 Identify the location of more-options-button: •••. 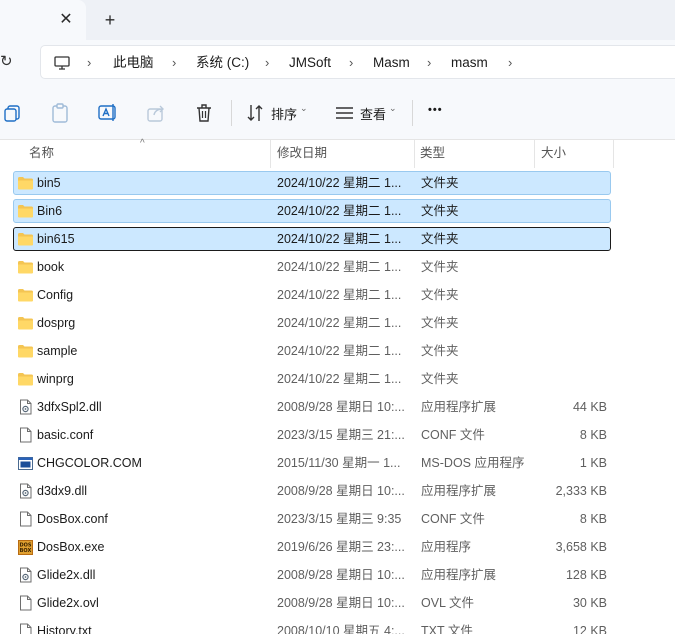
(435, 110).